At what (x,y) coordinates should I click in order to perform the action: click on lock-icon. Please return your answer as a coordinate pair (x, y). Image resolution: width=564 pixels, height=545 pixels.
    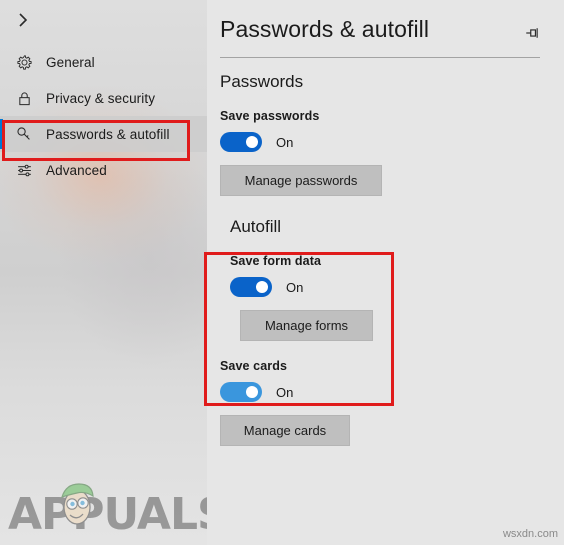
    Looking at the image, I should click on (24, 98).